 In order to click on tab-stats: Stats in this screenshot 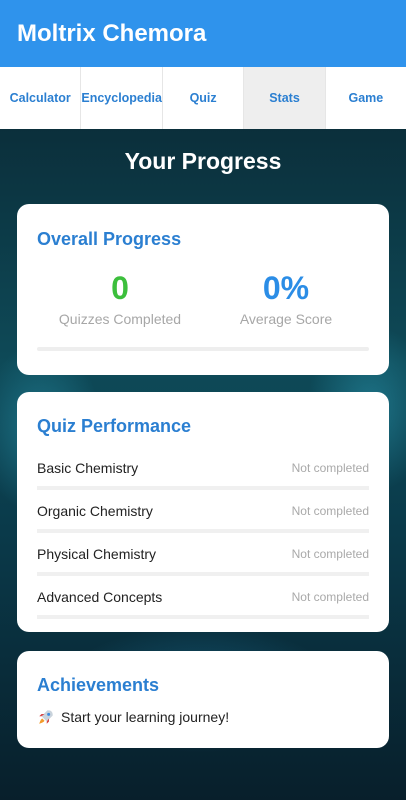, I will do `click(285, 98)`.